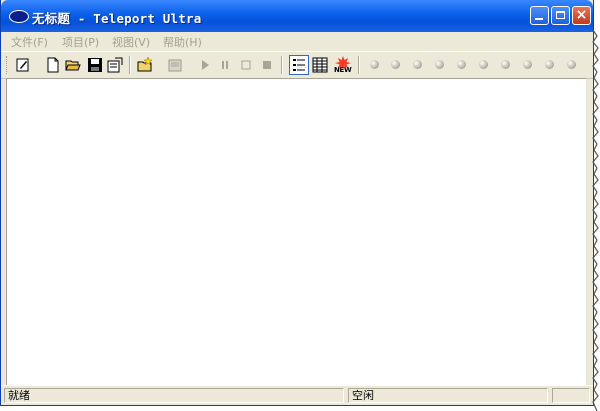 The image size is (600, 411). What do you see at coordinates (175, 65) in the screenshot?
I see `scan-icon` at bounding box center [175, 65].